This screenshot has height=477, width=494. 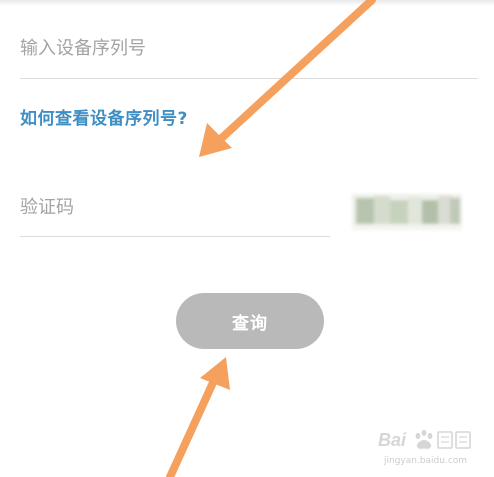 What do you see at coordinates (249, 48) in the screenshot?
I see `serial-number-input` at bounding box center [249, 48].